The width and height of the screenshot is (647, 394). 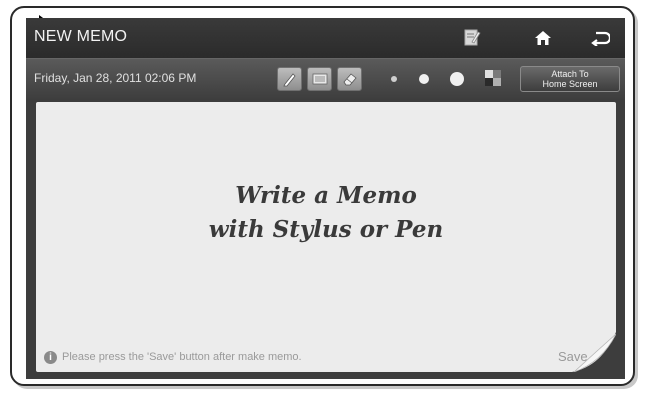 What do you see at coordinates (570, 74) in the screenshot?
I see `attach-label-line1: Attach To` at bounding box center [570, 74].